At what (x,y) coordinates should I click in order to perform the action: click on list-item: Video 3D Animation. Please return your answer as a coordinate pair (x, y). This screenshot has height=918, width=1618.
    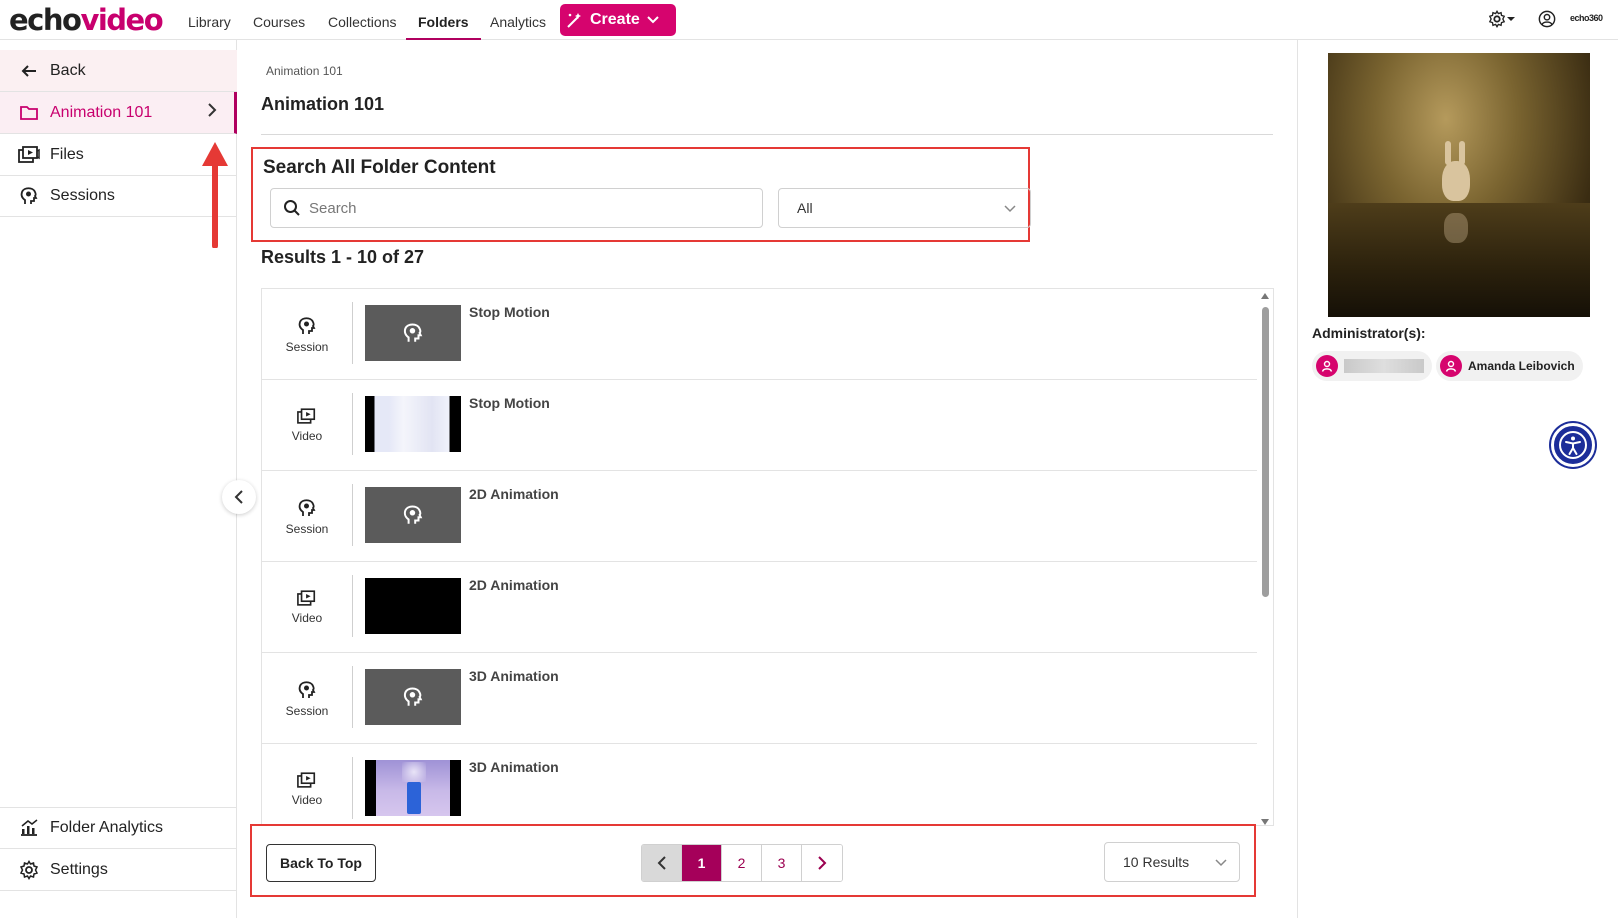
    Looking at the image, I should click on (760, 784).